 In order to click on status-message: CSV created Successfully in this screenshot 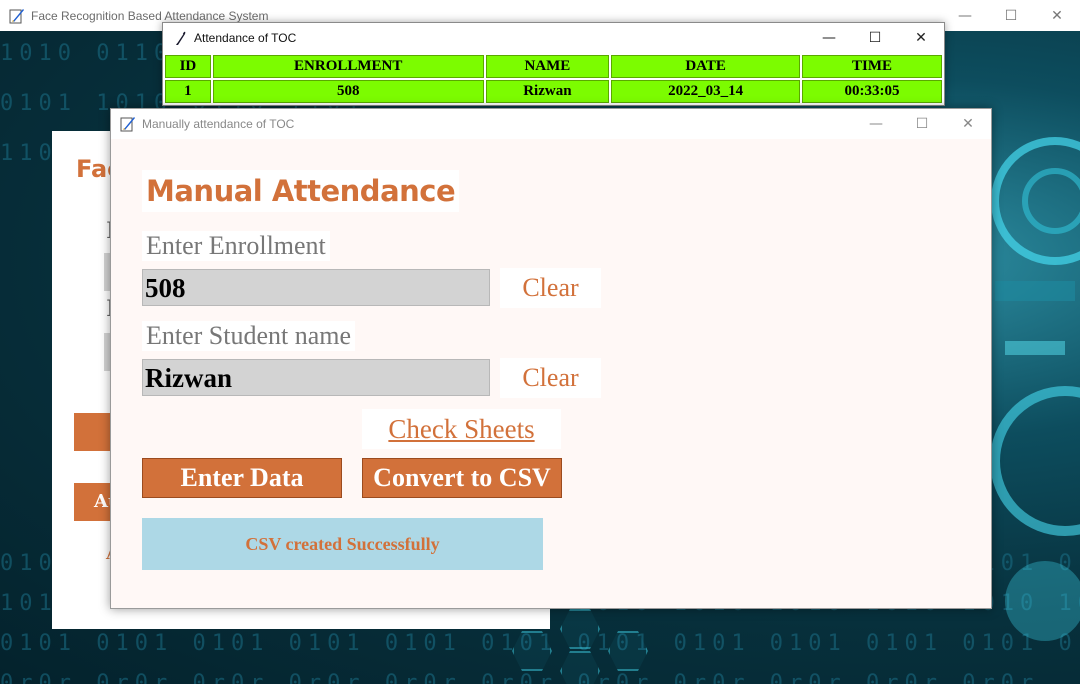, I will do `click(342, 544)`.